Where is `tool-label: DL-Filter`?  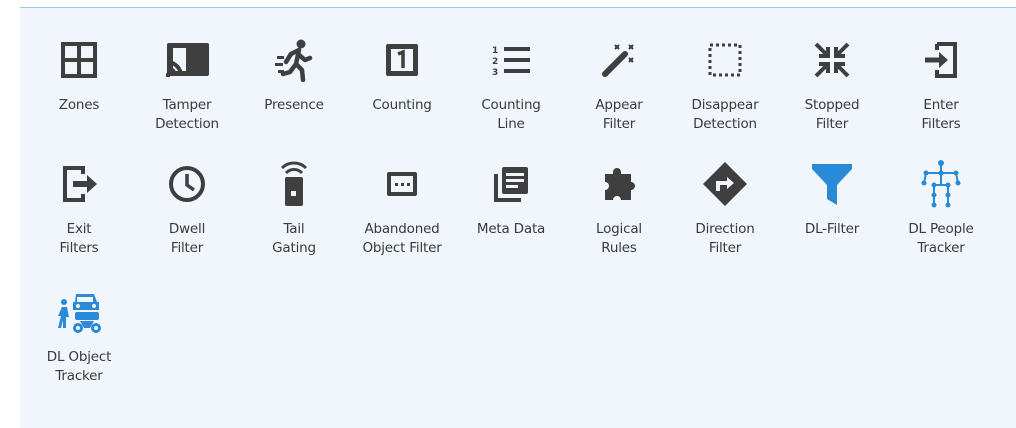
tool-label: DL-Filter is located at coordinates (832, 229).